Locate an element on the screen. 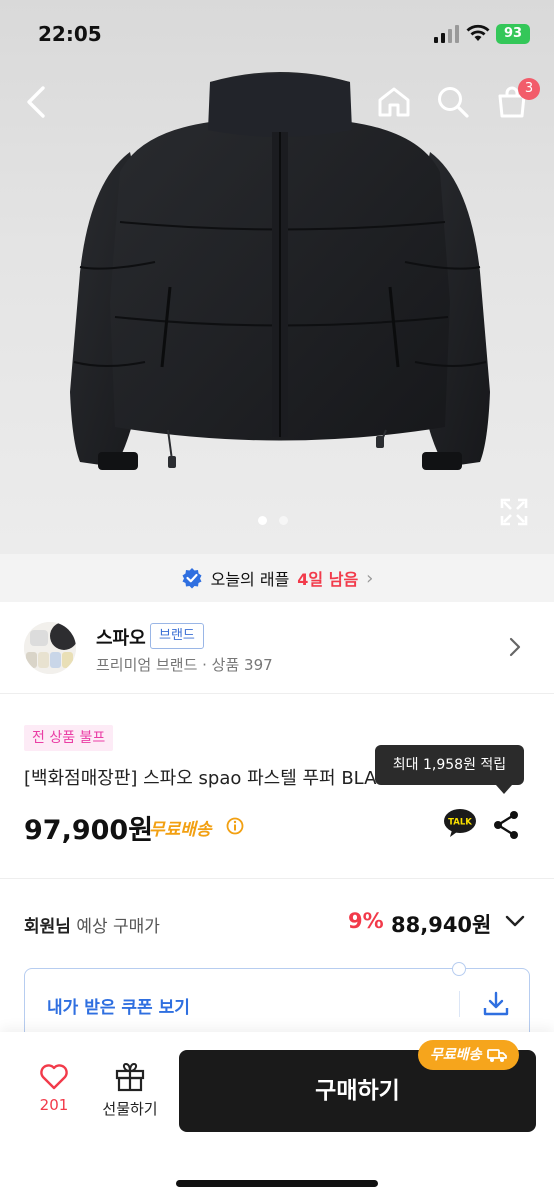 The height and width of the screenshot is (1200, 554). brand-row: 스파오 브랜드 프리미엄 브랜드 · 상품 397 is located at coordinates (277, 648).